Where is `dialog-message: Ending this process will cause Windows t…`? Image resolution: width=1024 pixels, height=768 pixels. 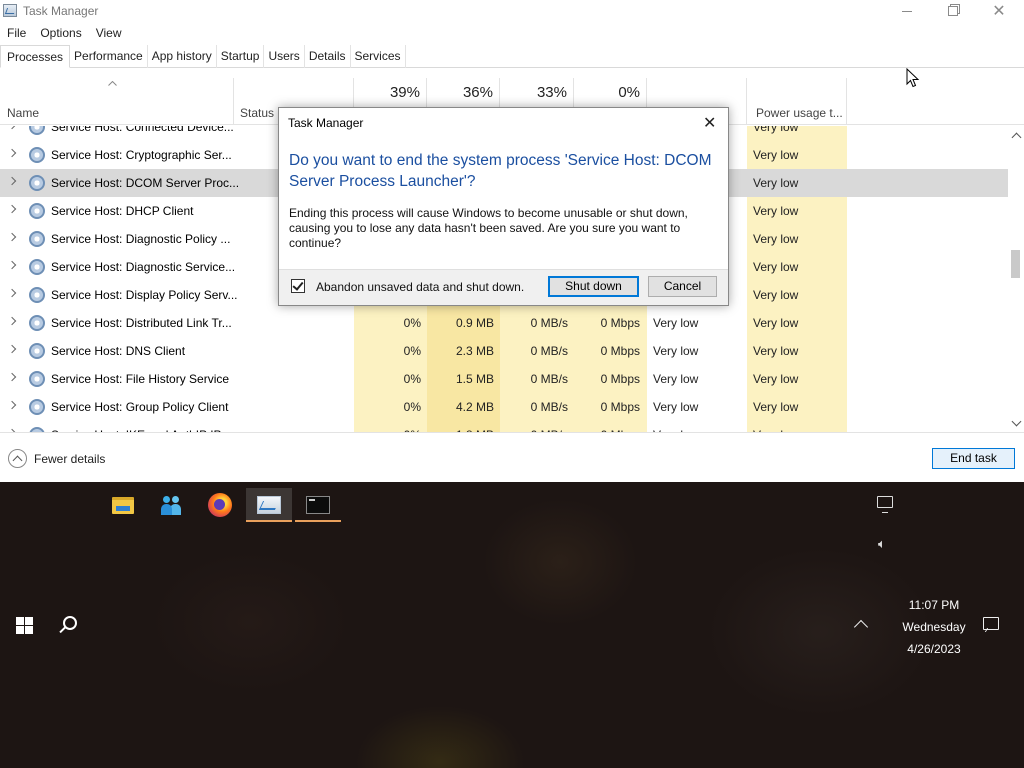
dialog-message: Ending this process will cause Windows t… is located at coordinates (488, 228).